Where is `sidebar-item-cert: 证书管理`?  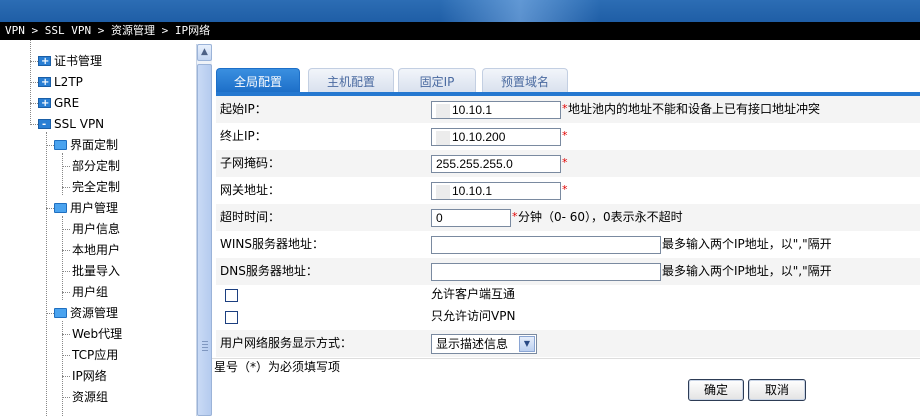
sidebar-item-cert: 证书管理 is located at coordinates (70, 61).